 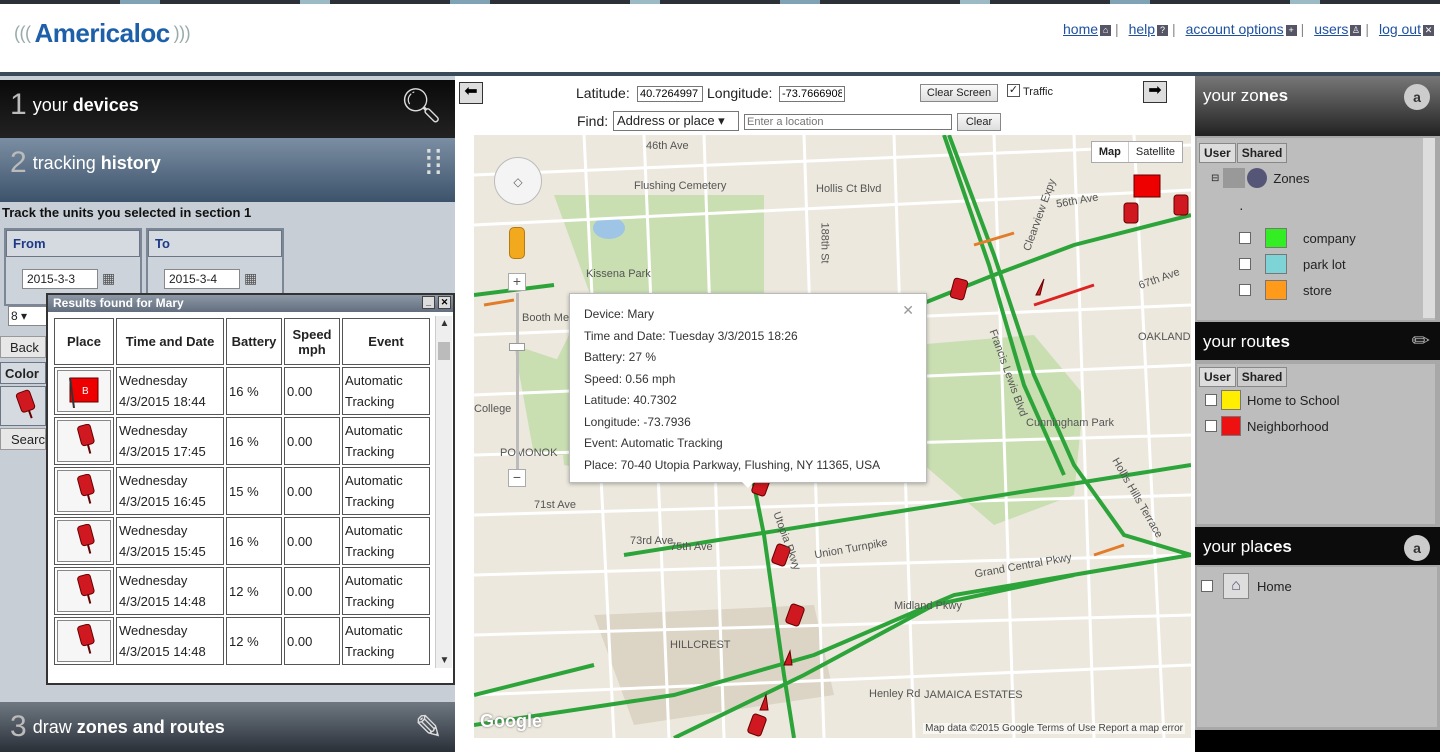 I want to click on search-button: Search, so click(x=26, y=439).